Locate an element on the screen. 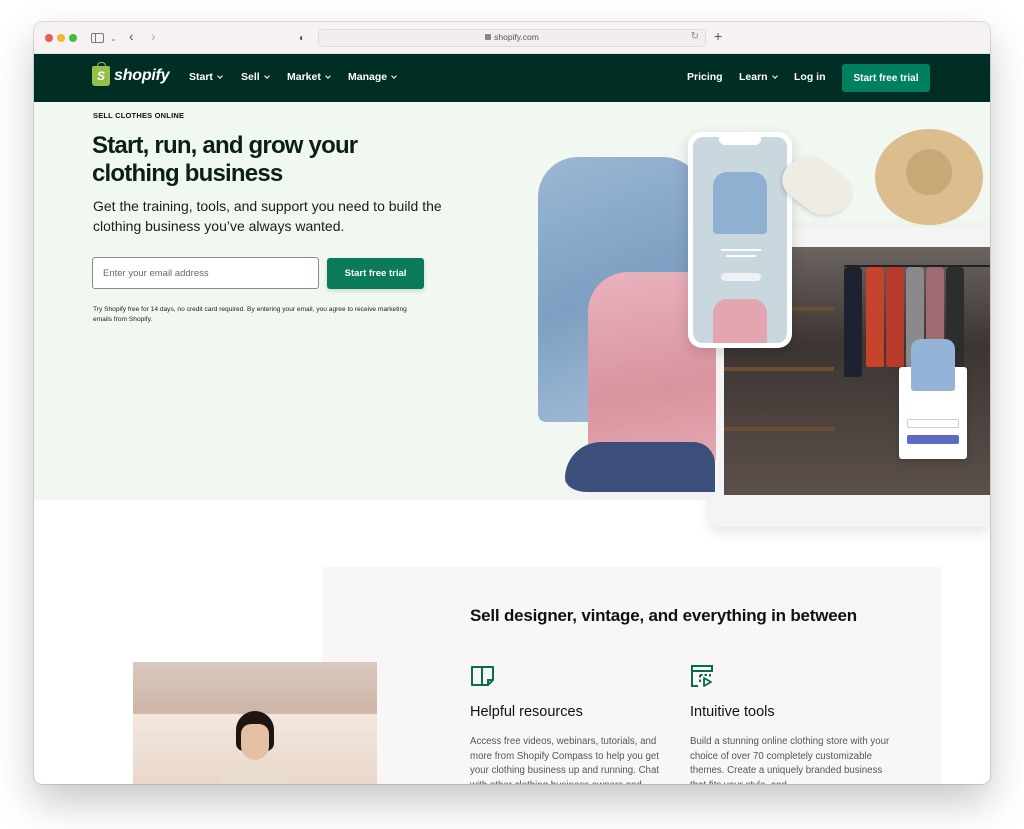 The height and width of the screenshot is (829, 1024). feature-title: Helpful resources is located at coordinates (526, 712).